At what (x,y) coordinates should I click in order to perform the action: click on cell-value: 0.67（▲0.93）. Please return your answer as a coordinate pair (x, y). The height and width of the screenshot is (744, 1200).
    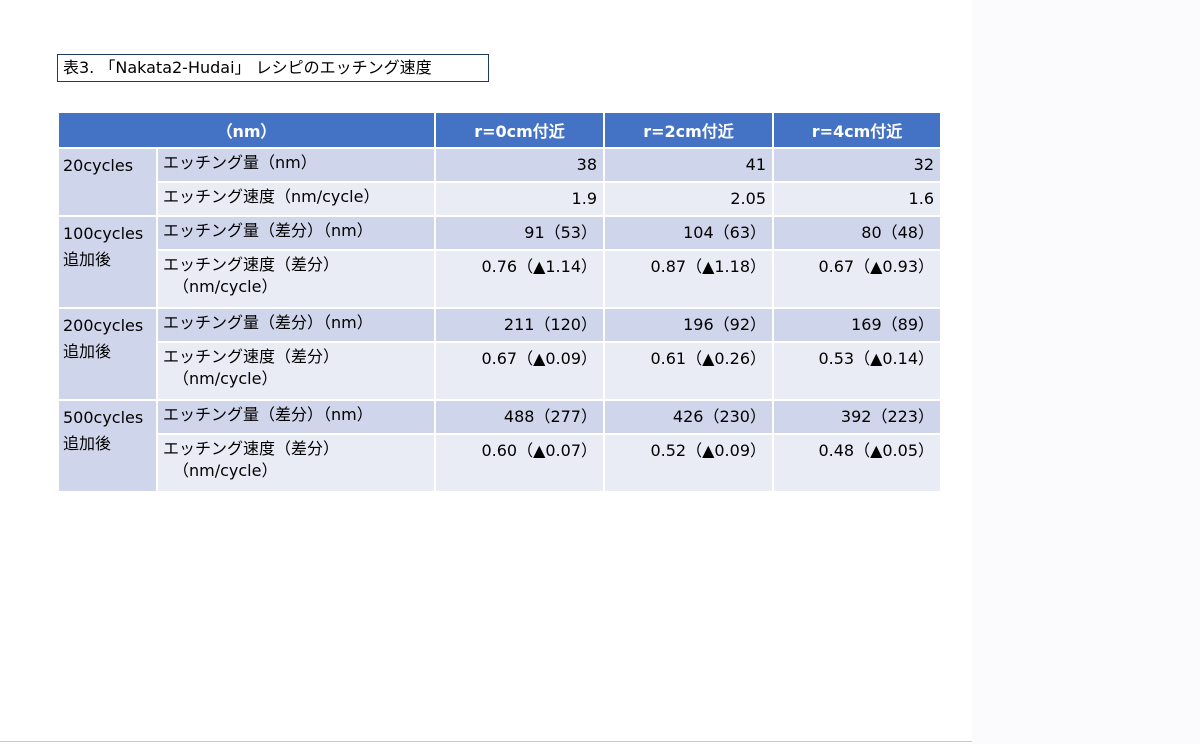
    Looking at the image, I should click on (857, 279).